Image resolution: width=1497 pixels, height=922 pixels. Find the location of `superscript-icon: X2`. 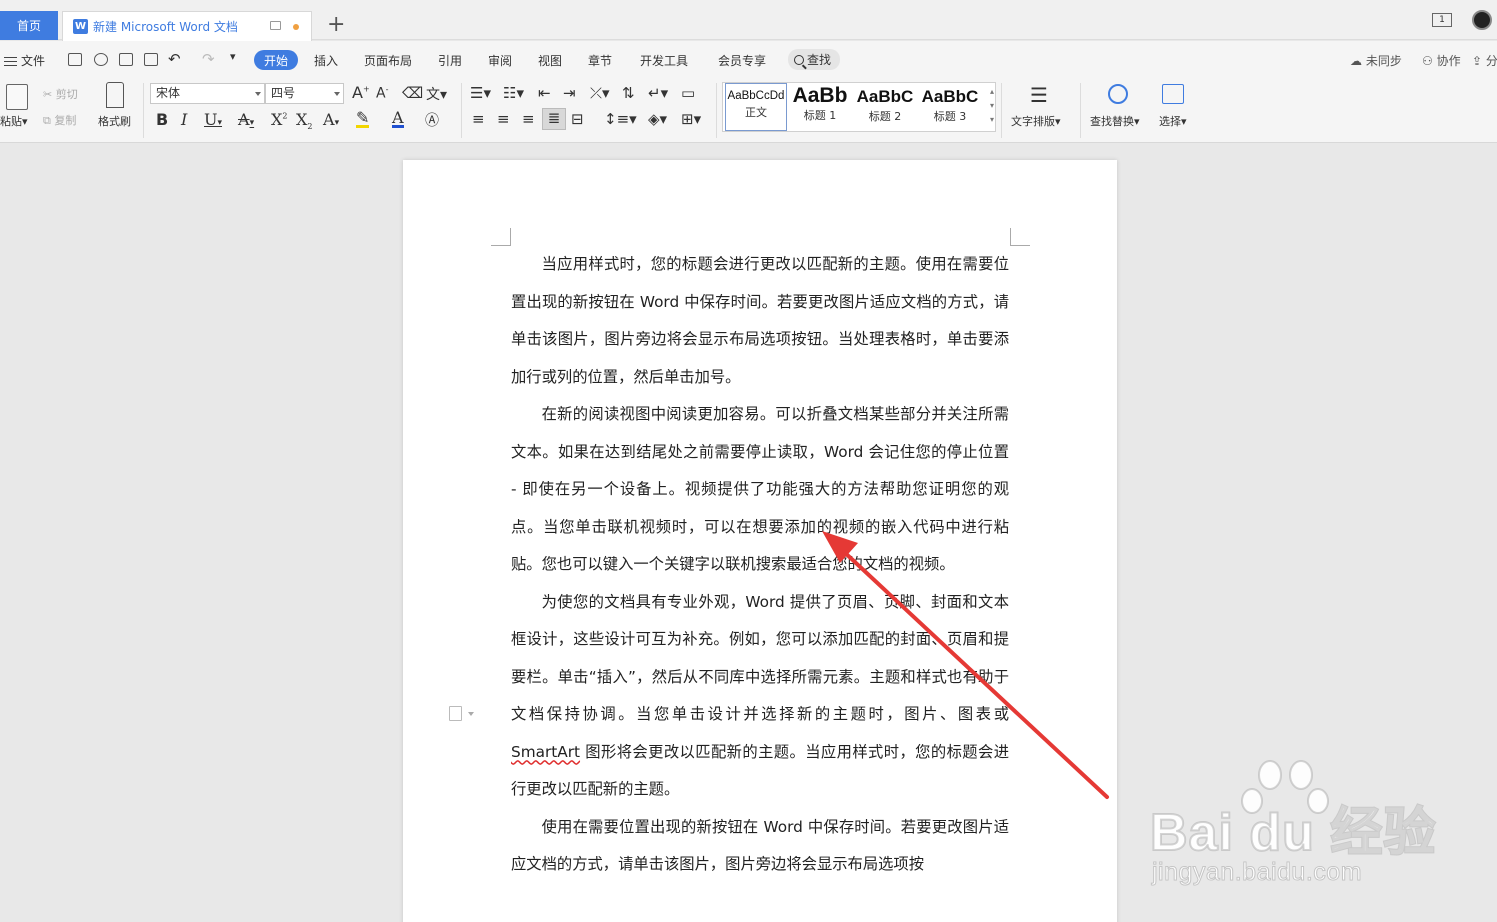

superscript-icon: X2 is located at coordinates (279, 119).